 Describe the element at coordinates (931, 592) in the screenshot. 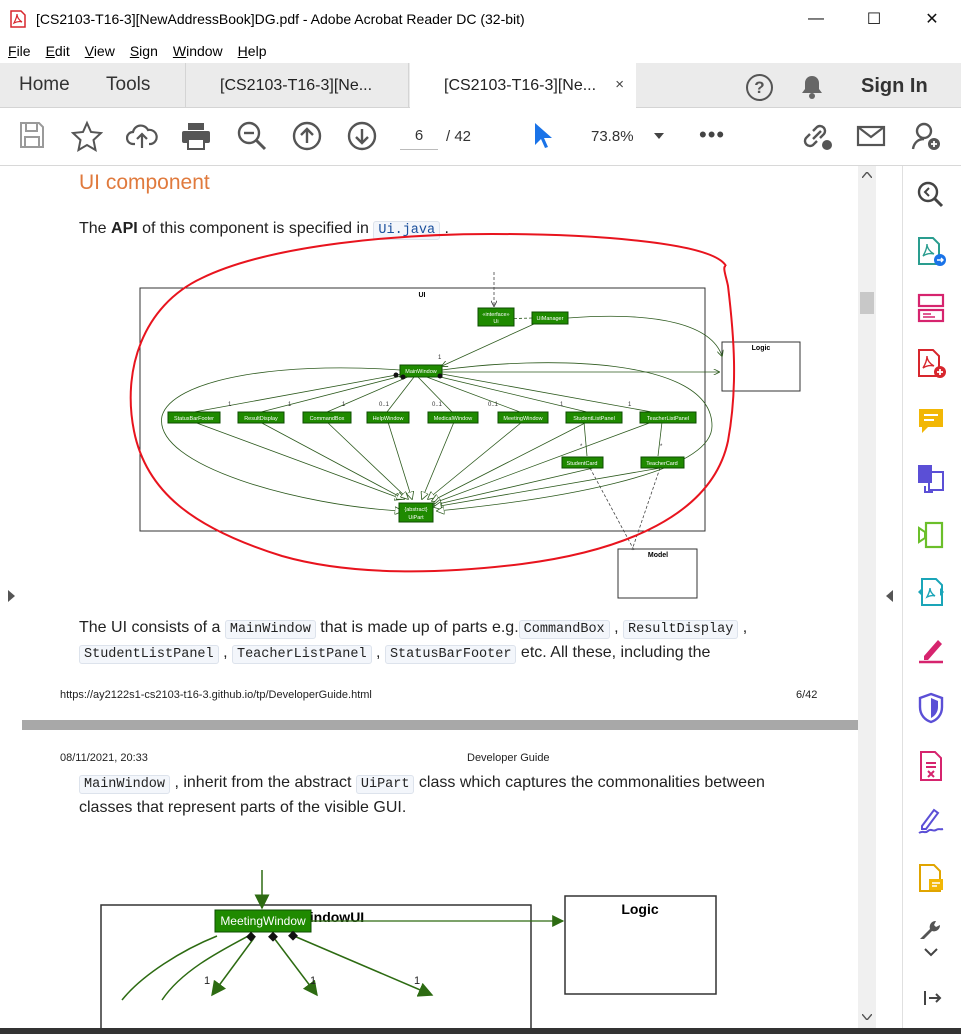

I see `convert-pdf-icon` at that location.